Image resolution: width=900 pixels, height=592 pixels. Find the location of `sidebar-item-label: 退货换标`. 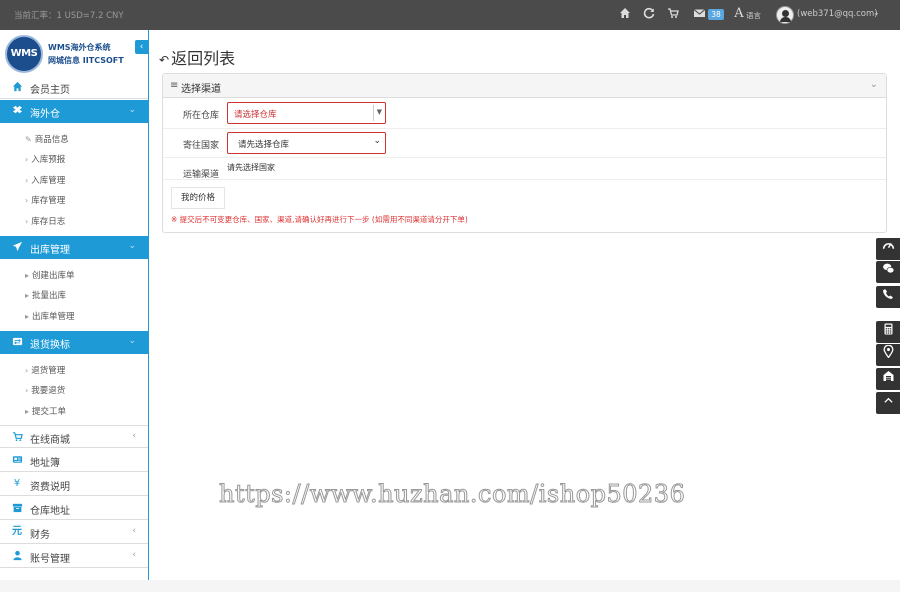

sidebar-item-label: 退货换标 is located at coordinates (50, 345).